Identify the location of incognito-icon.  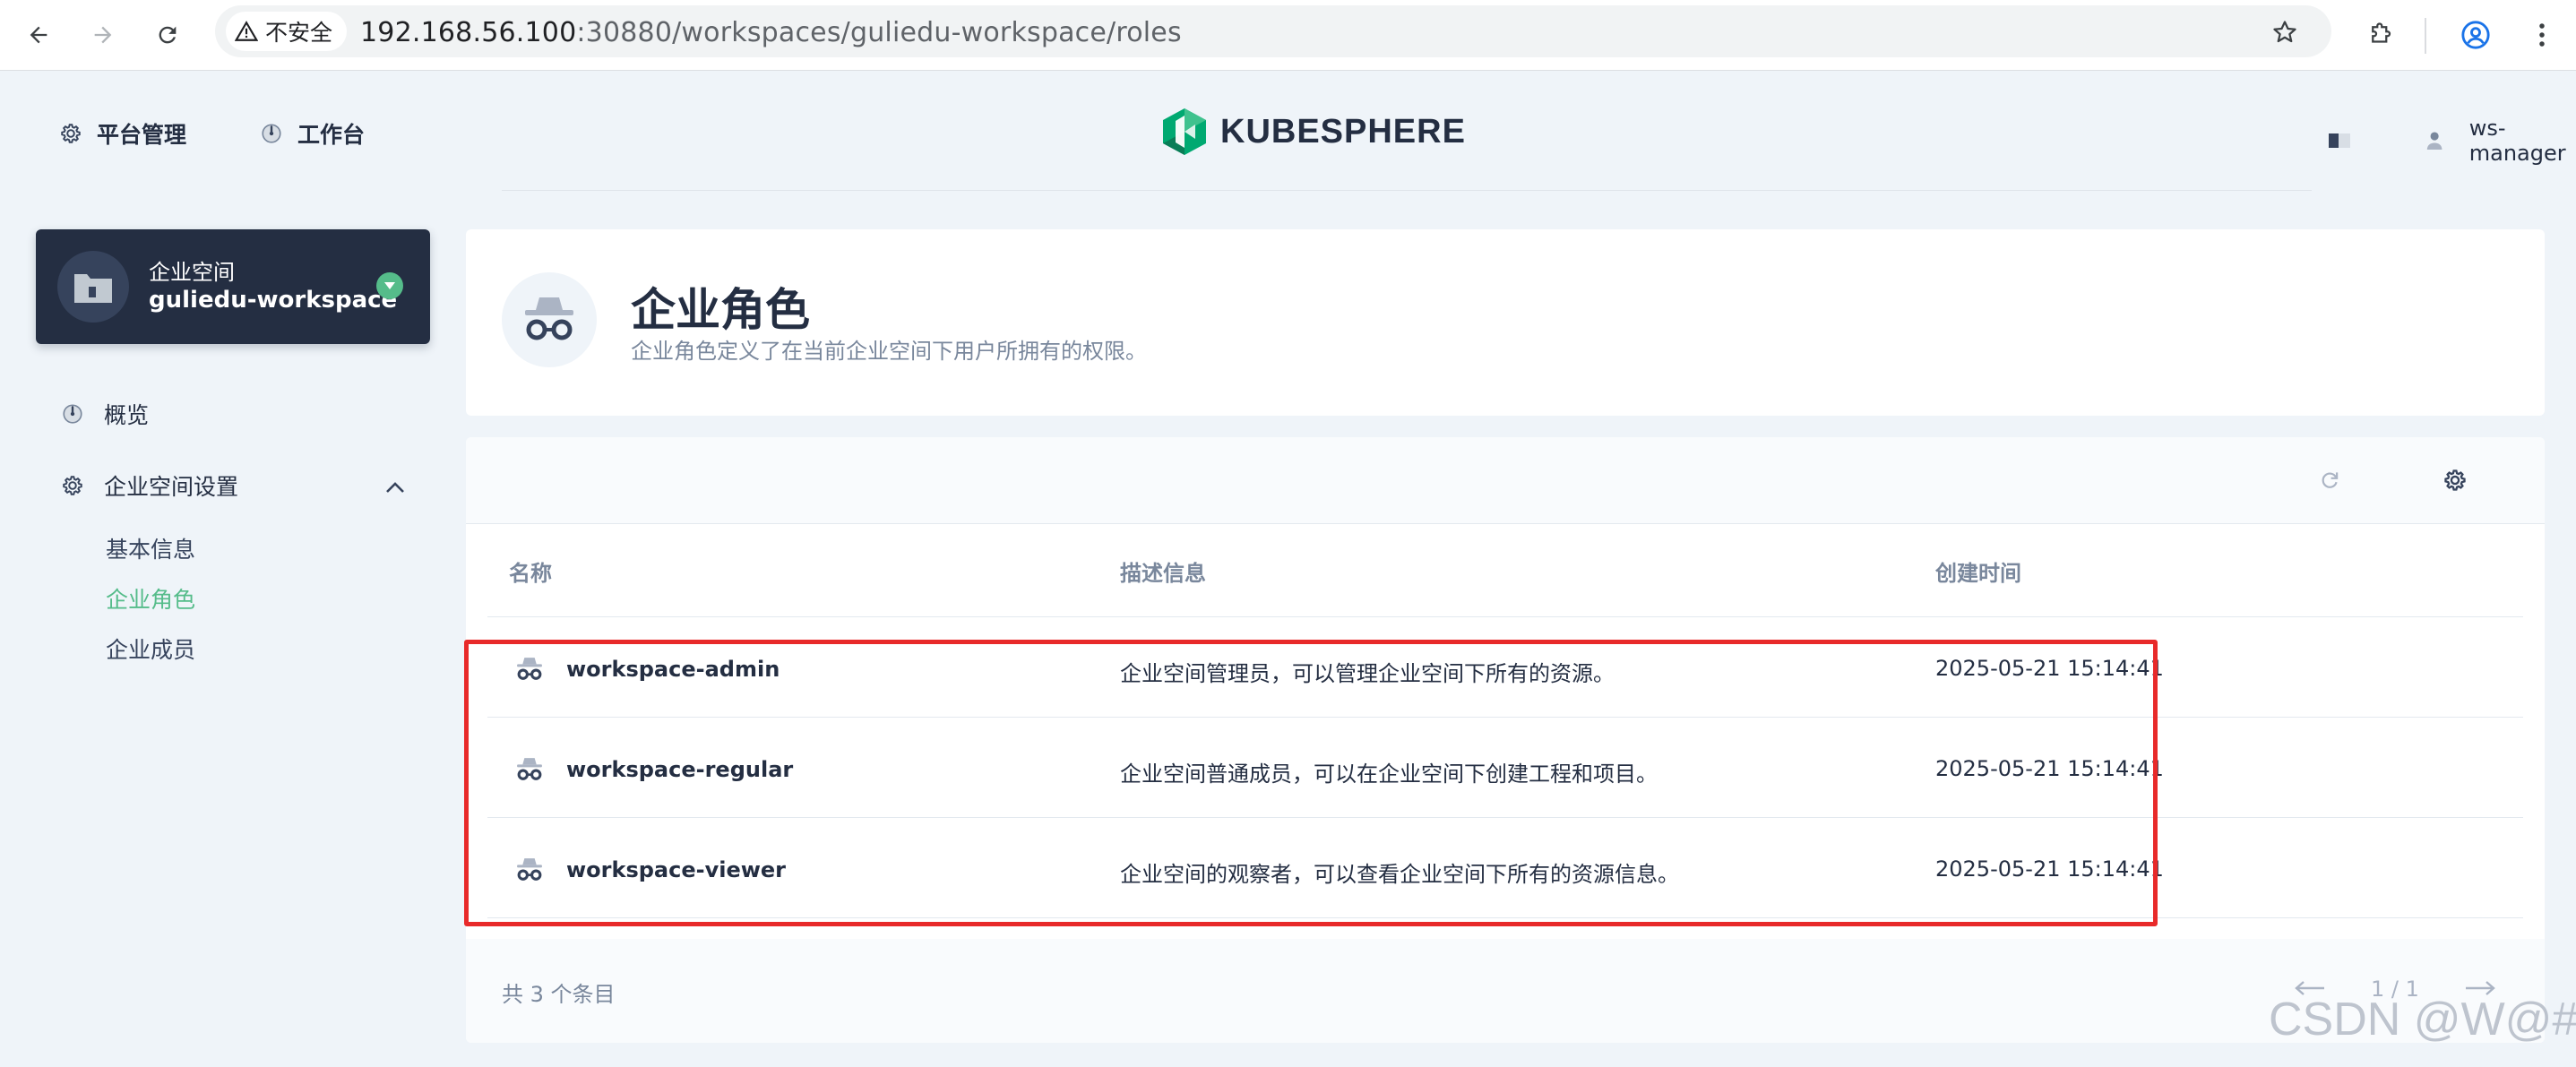
(549, 318).